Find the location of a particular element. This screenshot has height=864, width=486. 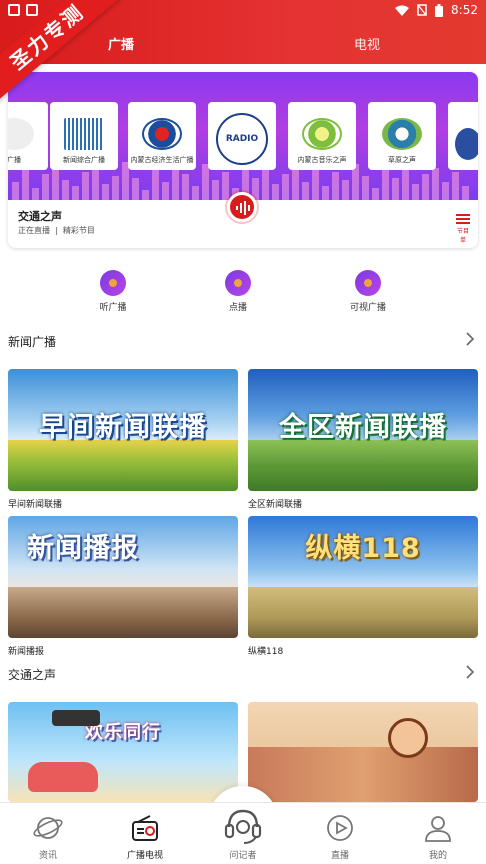

system-icons: 8:52 is located at coordinates (436, 10).